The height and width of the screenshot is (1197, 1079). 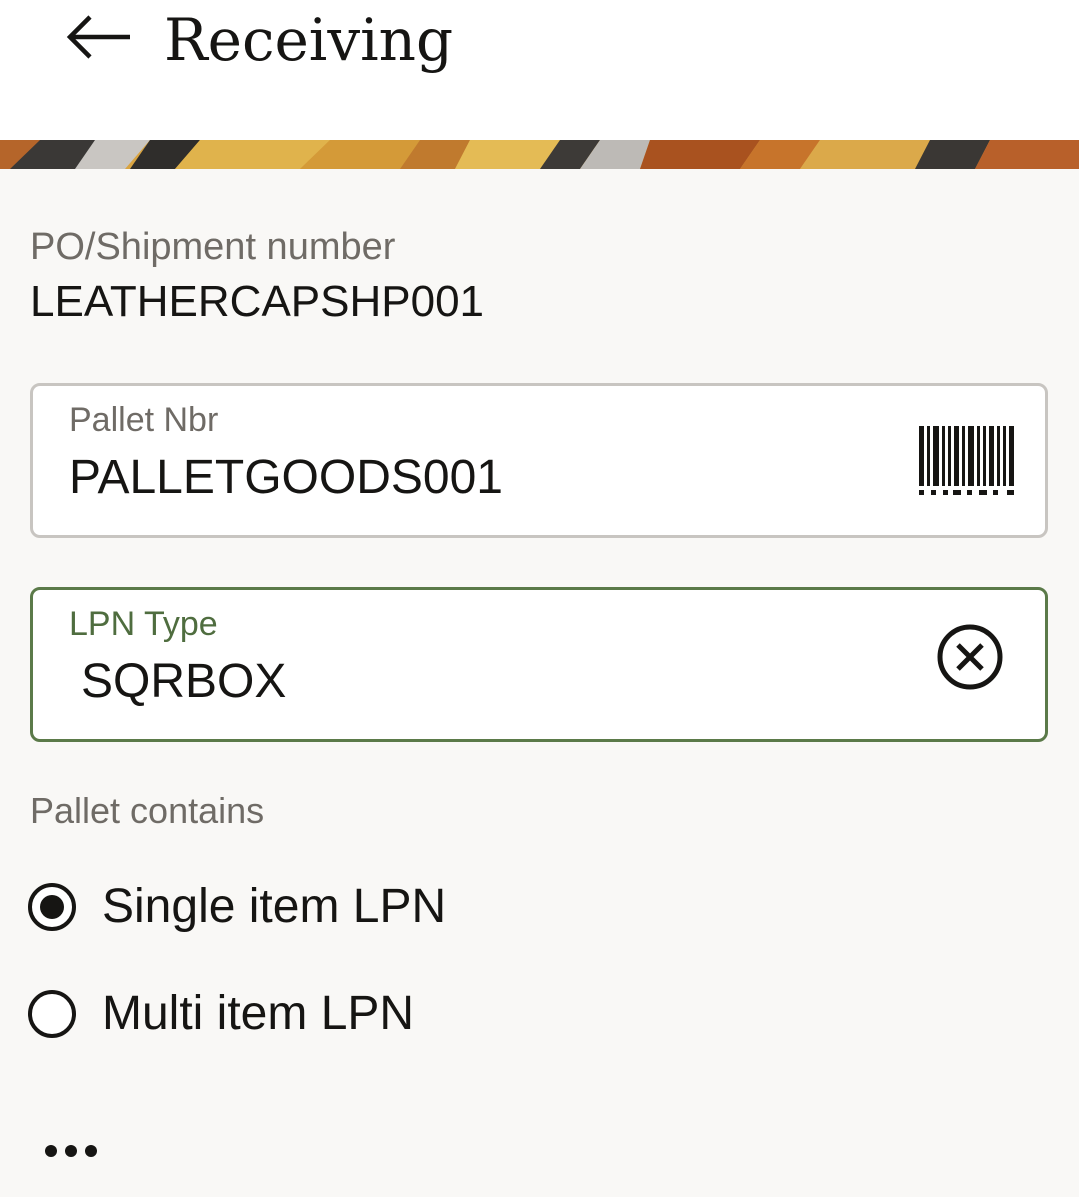 I want to click on more-horizontal-icon, so click(x=71, y=1151).